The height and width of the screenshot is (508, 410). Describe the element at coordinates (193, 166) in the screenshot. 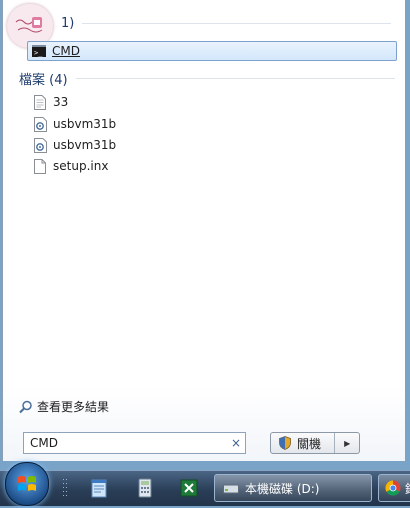

I see `result-item-file: setup.inx` at that location.